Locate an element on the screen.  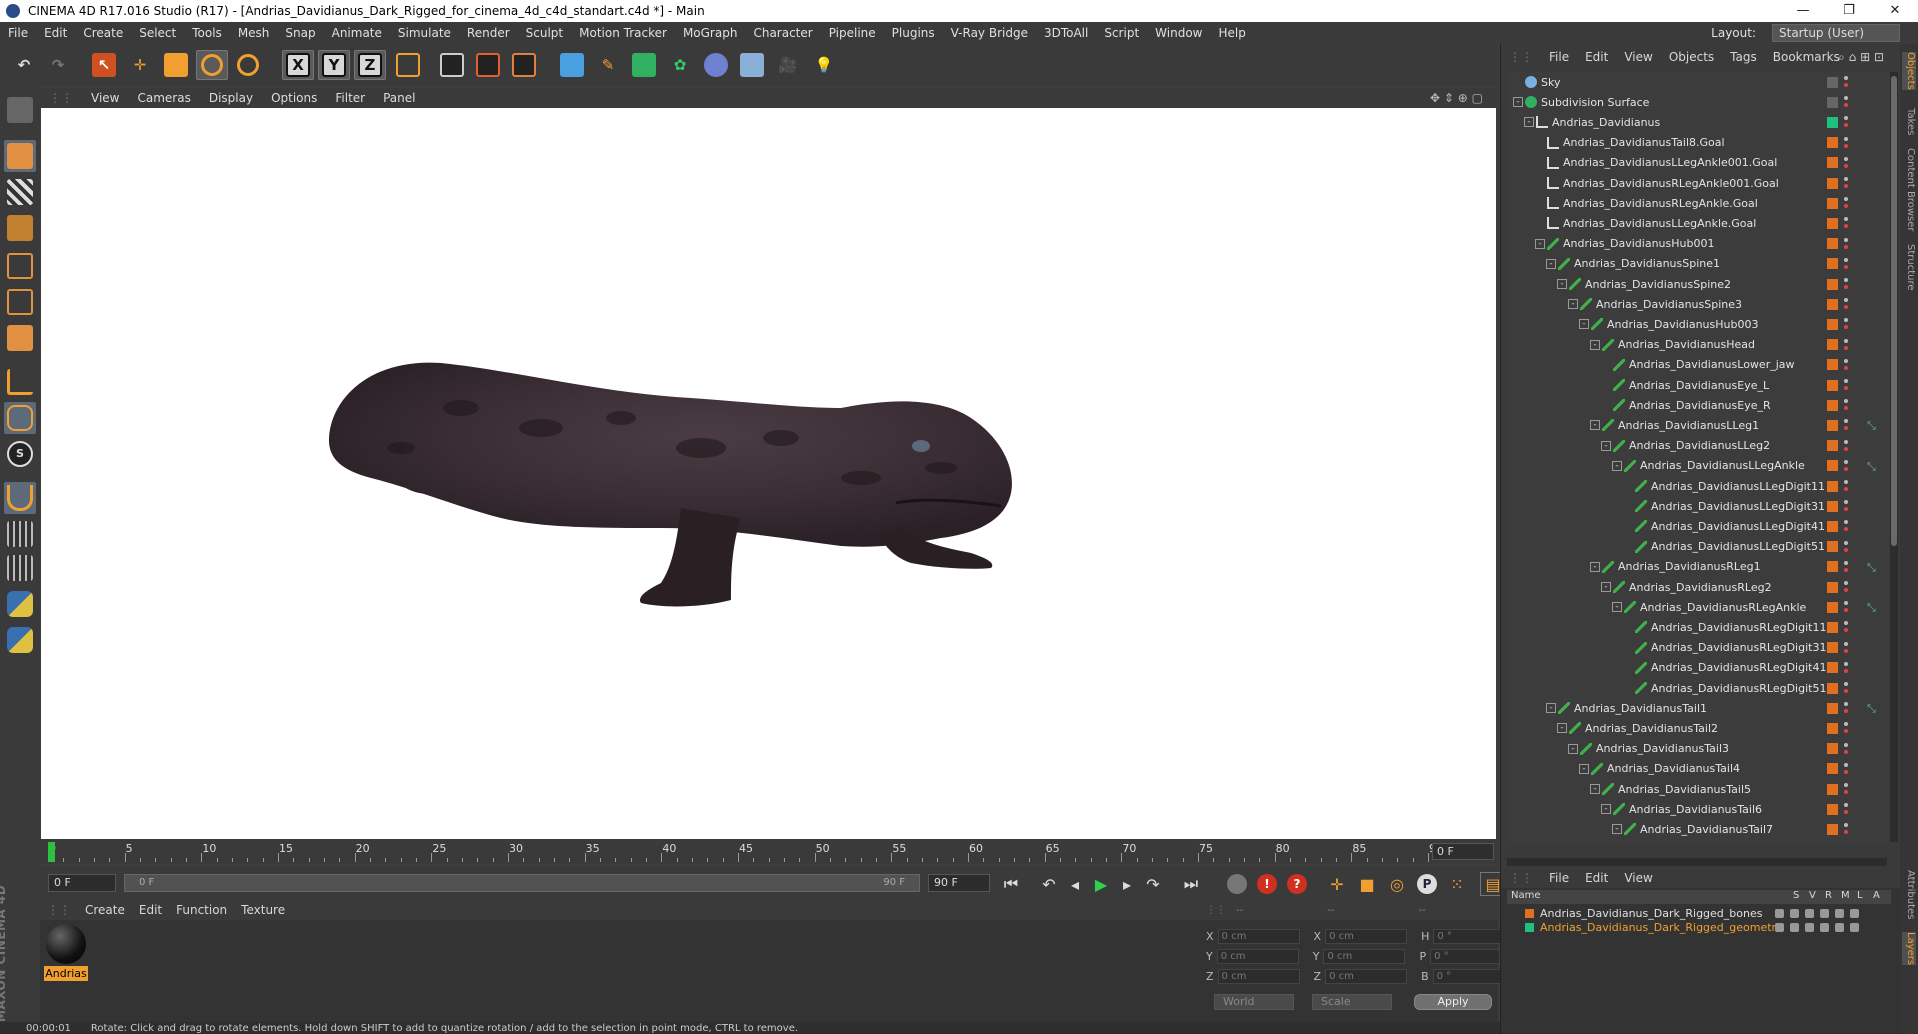
subdivision-button is located at coordinates (644, 65).